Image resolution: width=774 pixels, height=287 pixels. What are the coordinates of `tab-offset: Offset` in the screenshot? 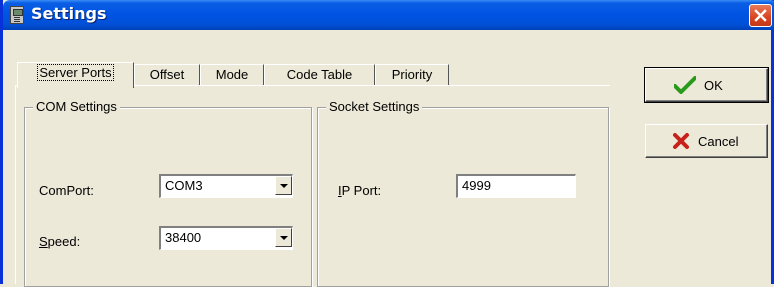 It's located at (167, 75).